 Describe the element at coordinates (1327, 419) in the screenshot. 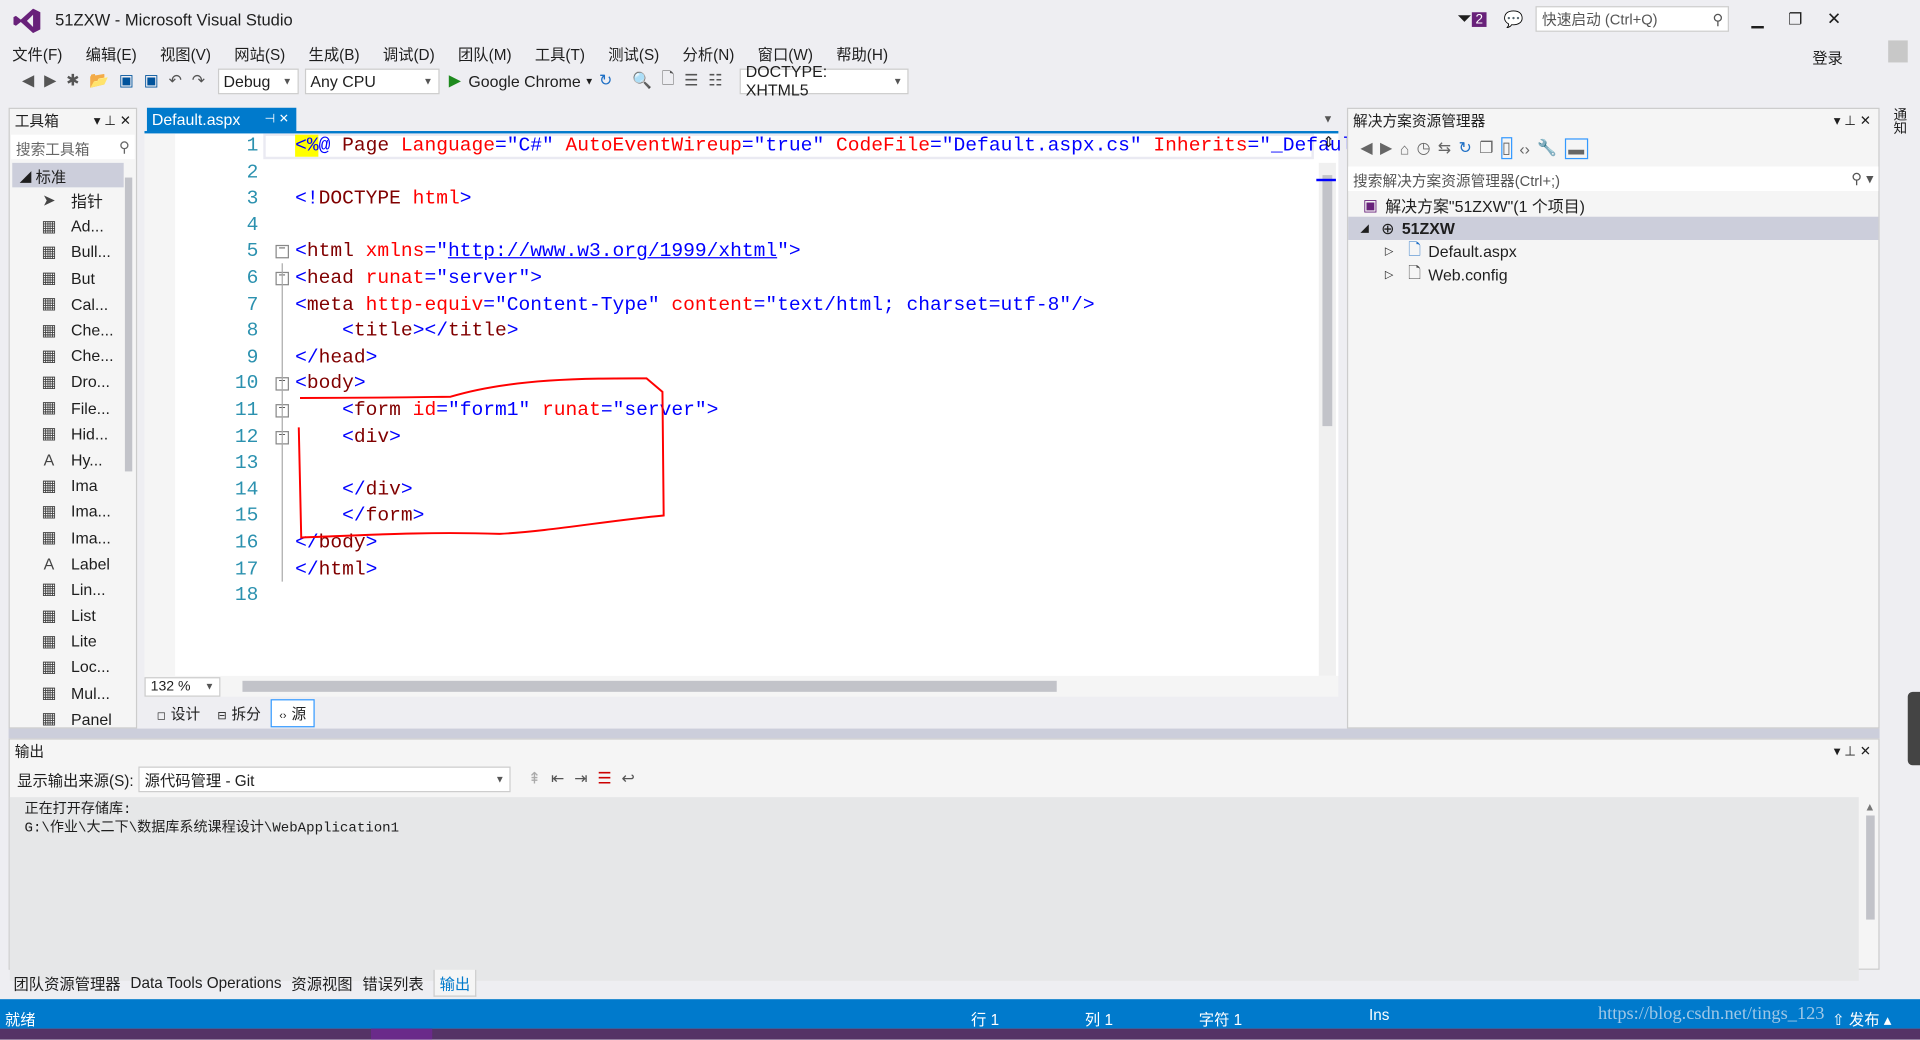

I see `editor-vertical-scrollbar` at that location.